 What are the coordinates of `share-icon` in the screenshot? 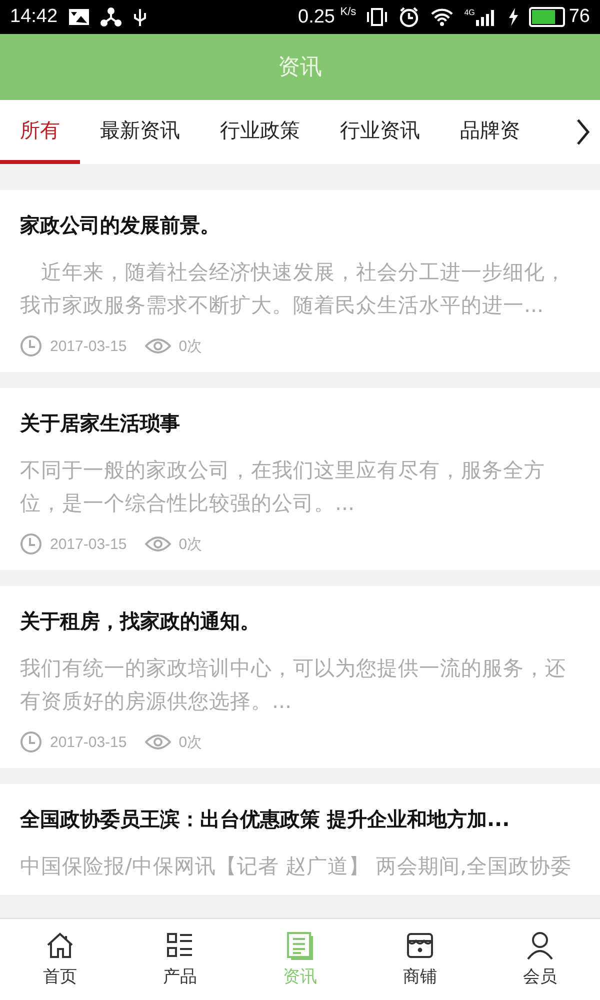 It's located at (111, 17).